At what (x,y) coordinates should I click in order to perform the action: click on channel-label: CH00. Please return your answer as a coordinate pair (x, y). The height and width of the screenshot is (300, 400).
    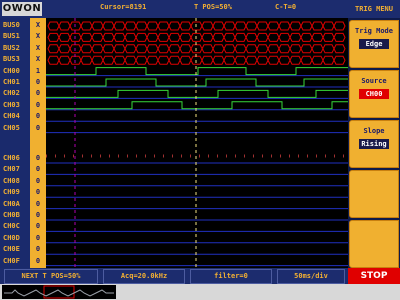
    Looking at the image, I should click on (11, 70).